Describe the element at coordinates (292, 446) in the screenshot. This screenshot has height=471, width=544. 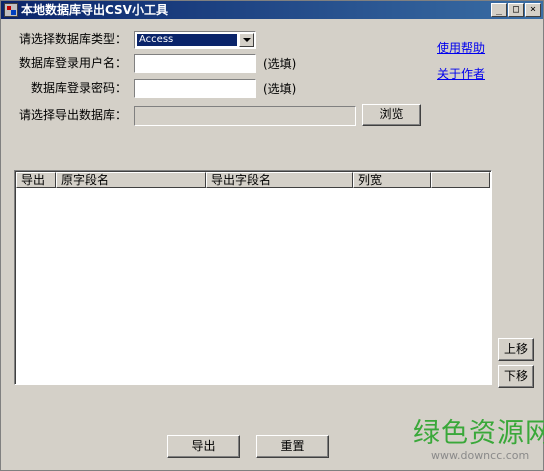
I see `reset-button: 重置` at that location.